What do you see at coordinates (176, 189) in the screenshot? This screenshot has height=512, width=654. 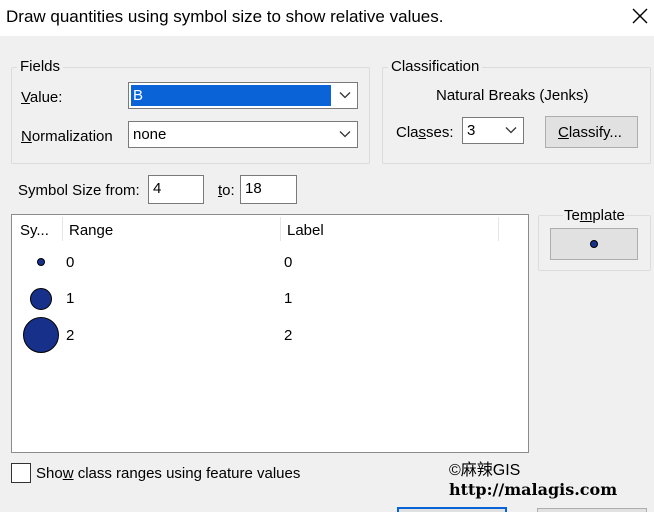 I see `symbol-size-from-input: 4` at bounding box center [176, 189].